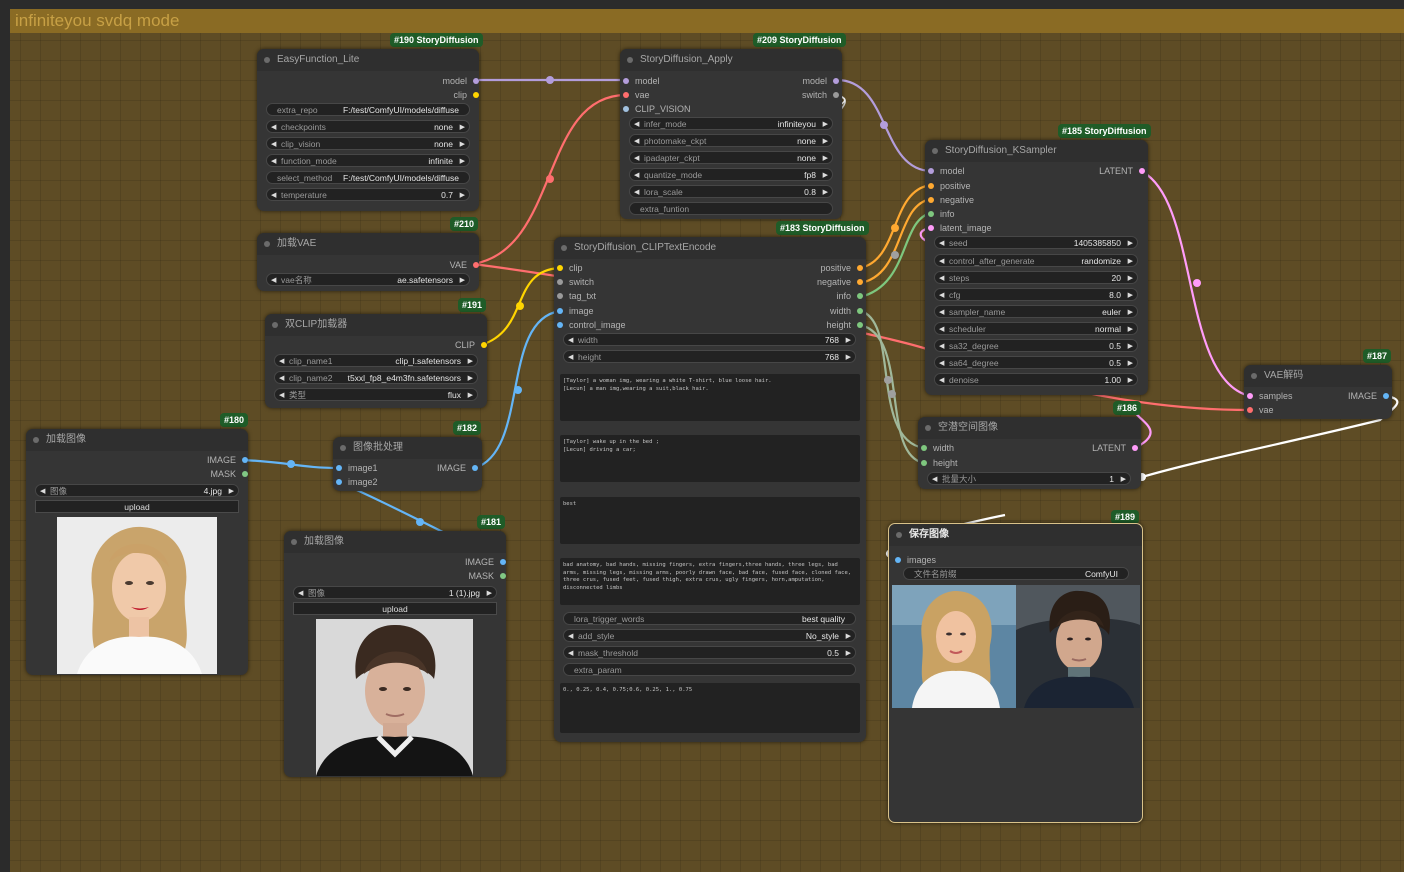  I want to click on node-title: 空潜空间图像, so click(1029, 428).